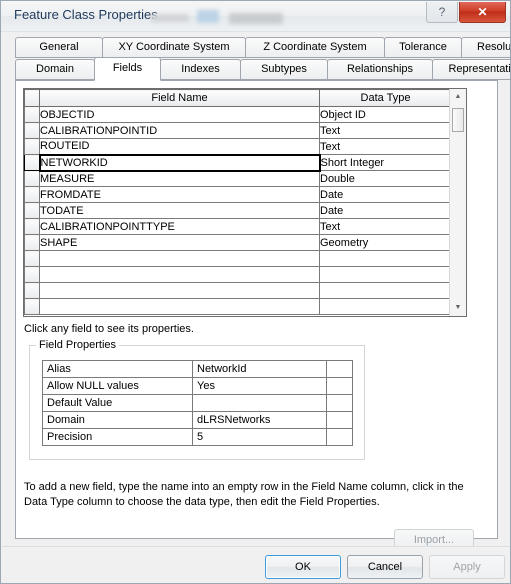  I want to click on field-name-header: Field Name, so click(179, 98).